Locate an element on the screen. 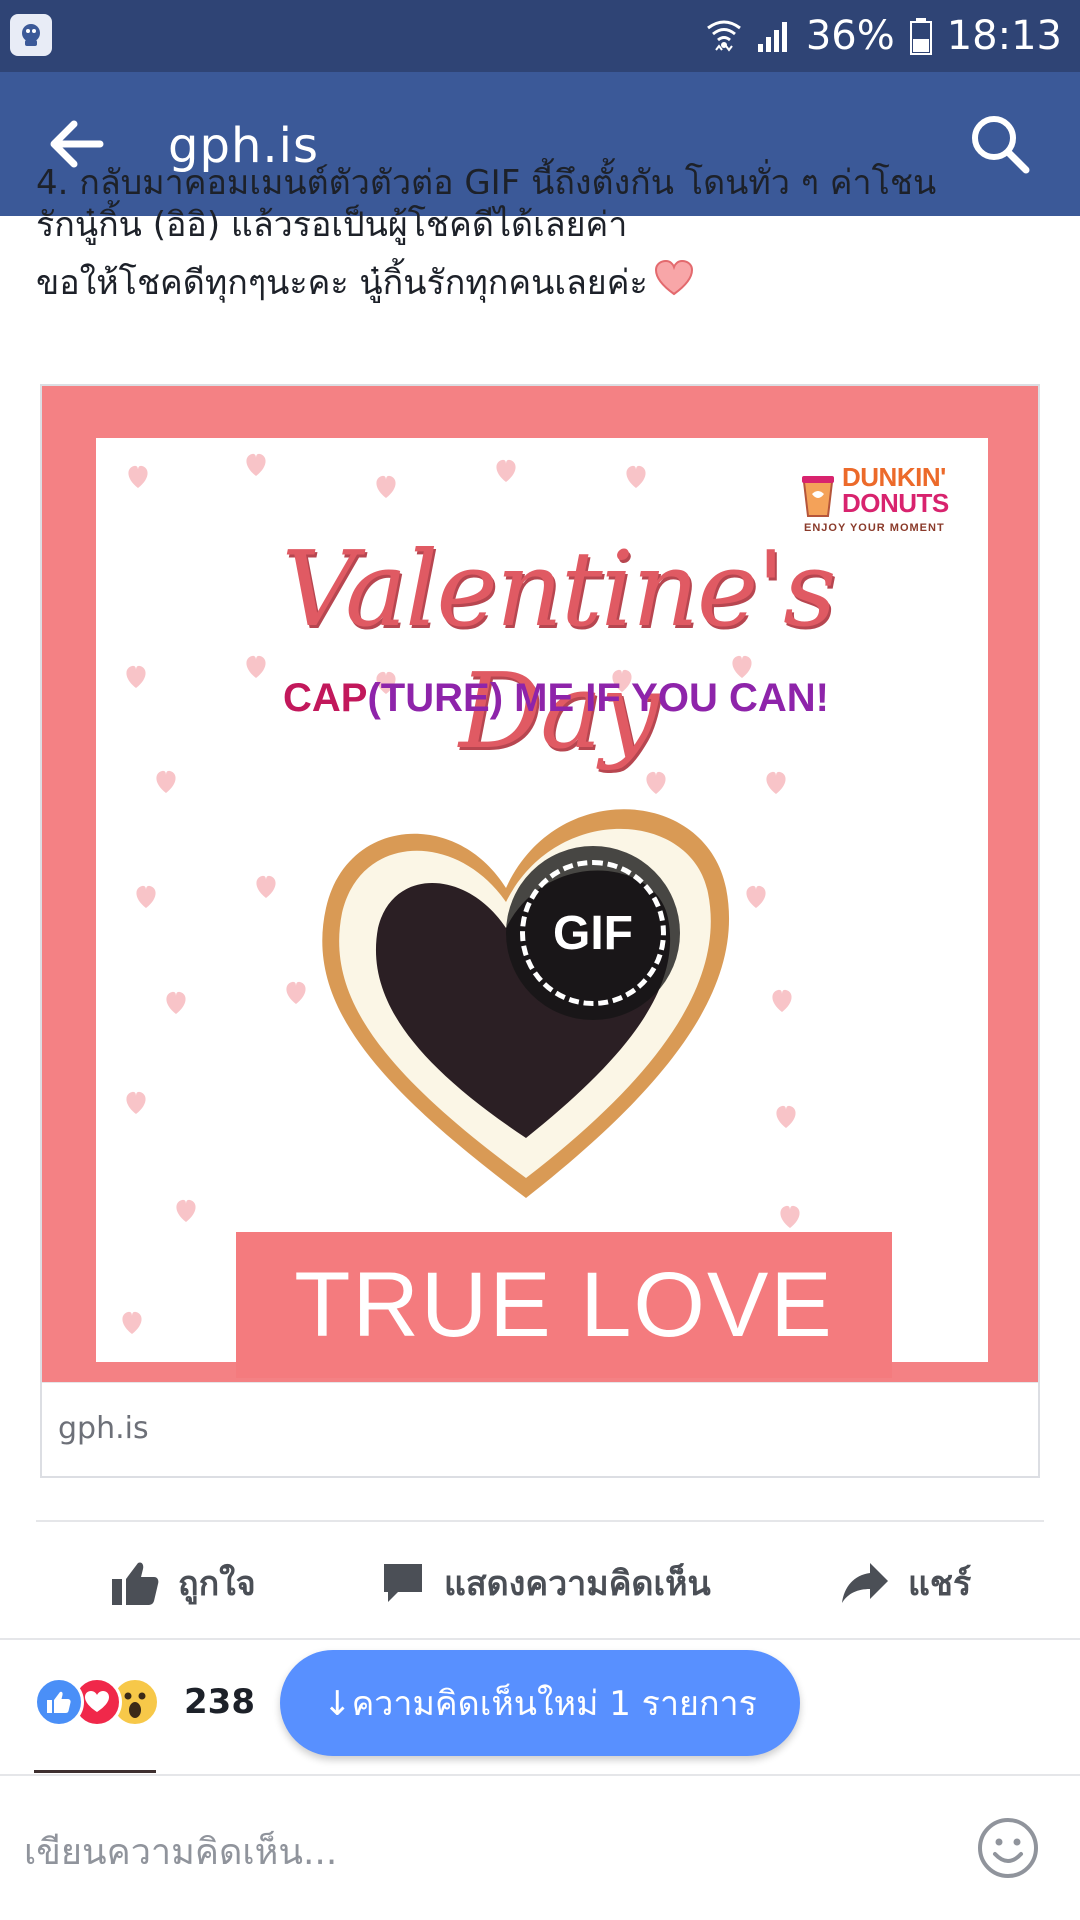 This screenshot has height=1920, width=1080. gif-play-badge: GIF is located at coordinates (593, 933).